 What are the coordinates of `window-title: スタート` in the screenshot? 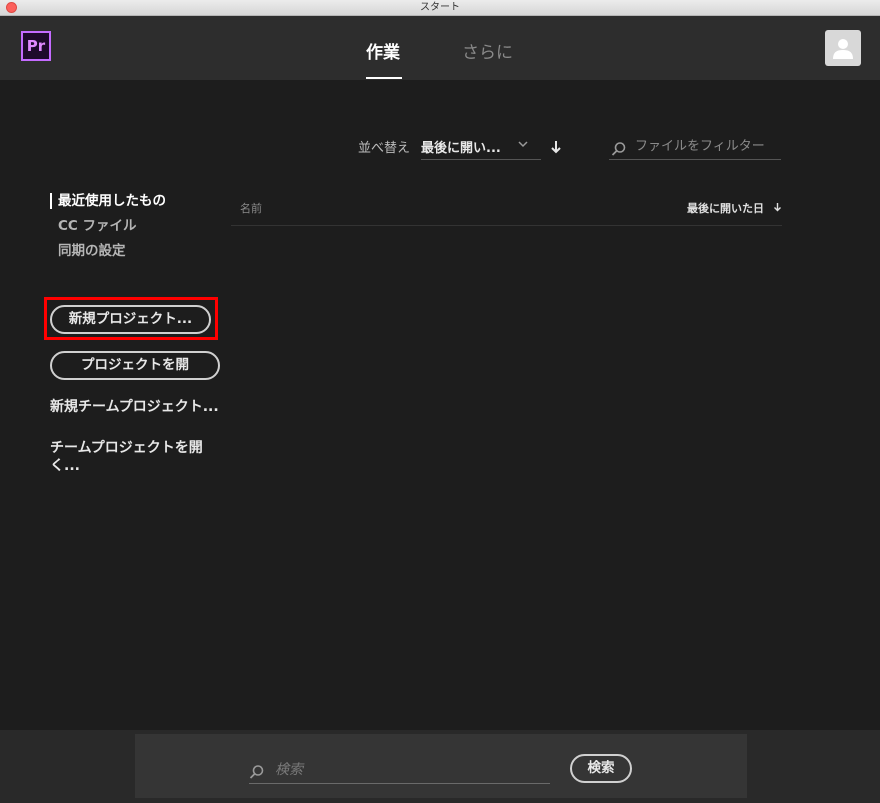 It's located at (440, 7).